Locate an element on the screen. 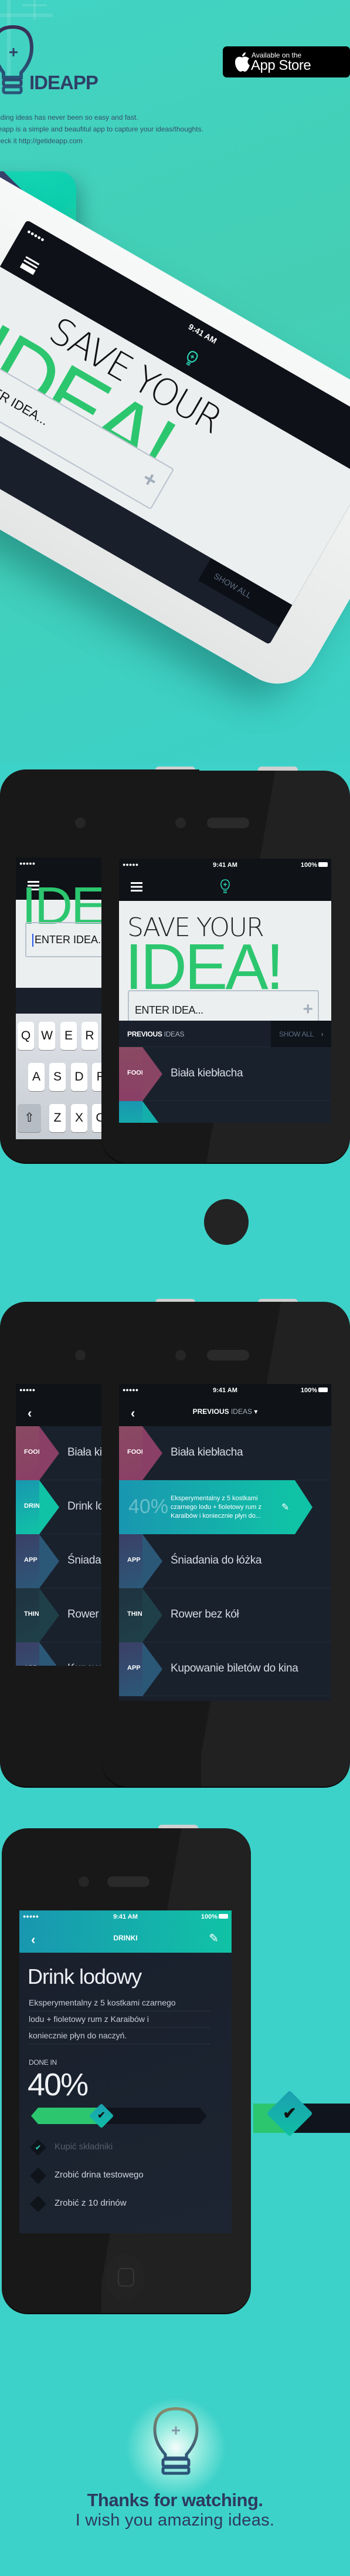 This screenshot has height=2576, width=350. previous-ideas-header: PREVIOUS IDEAS SHOW ALL › is located at coordinates (225, 1034).